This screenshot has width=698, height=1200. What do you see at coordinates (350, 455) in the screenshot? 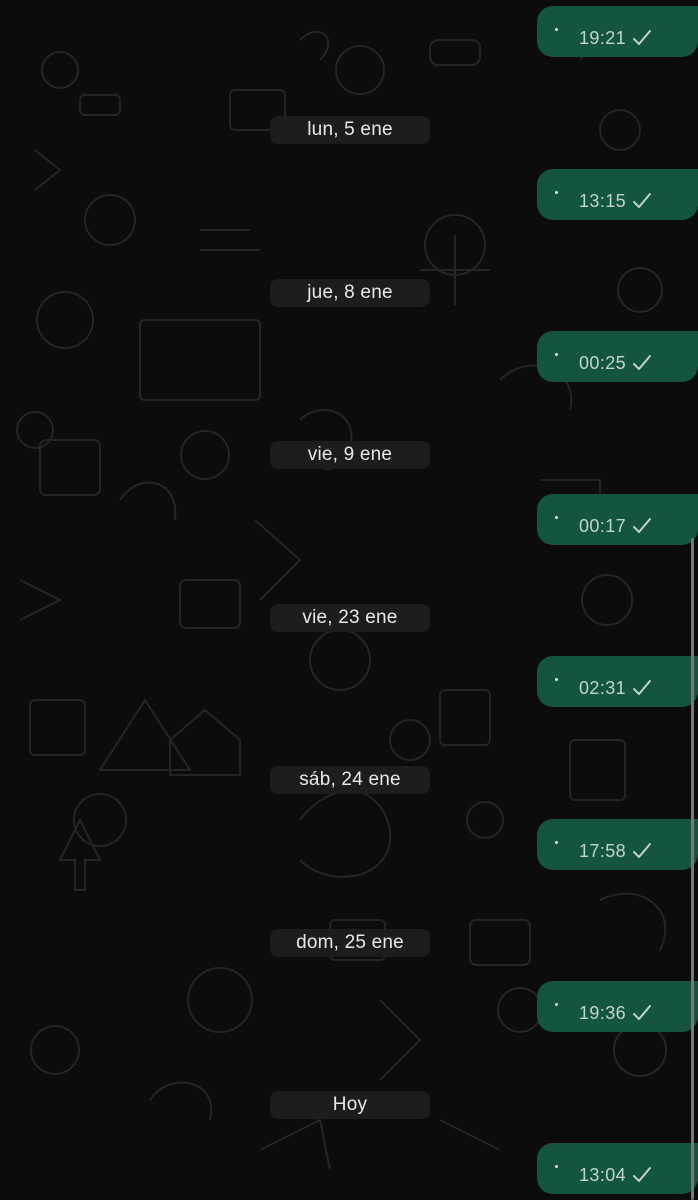
I see `date-separator: vie, 9 ene` at bounding box center [350, 455].